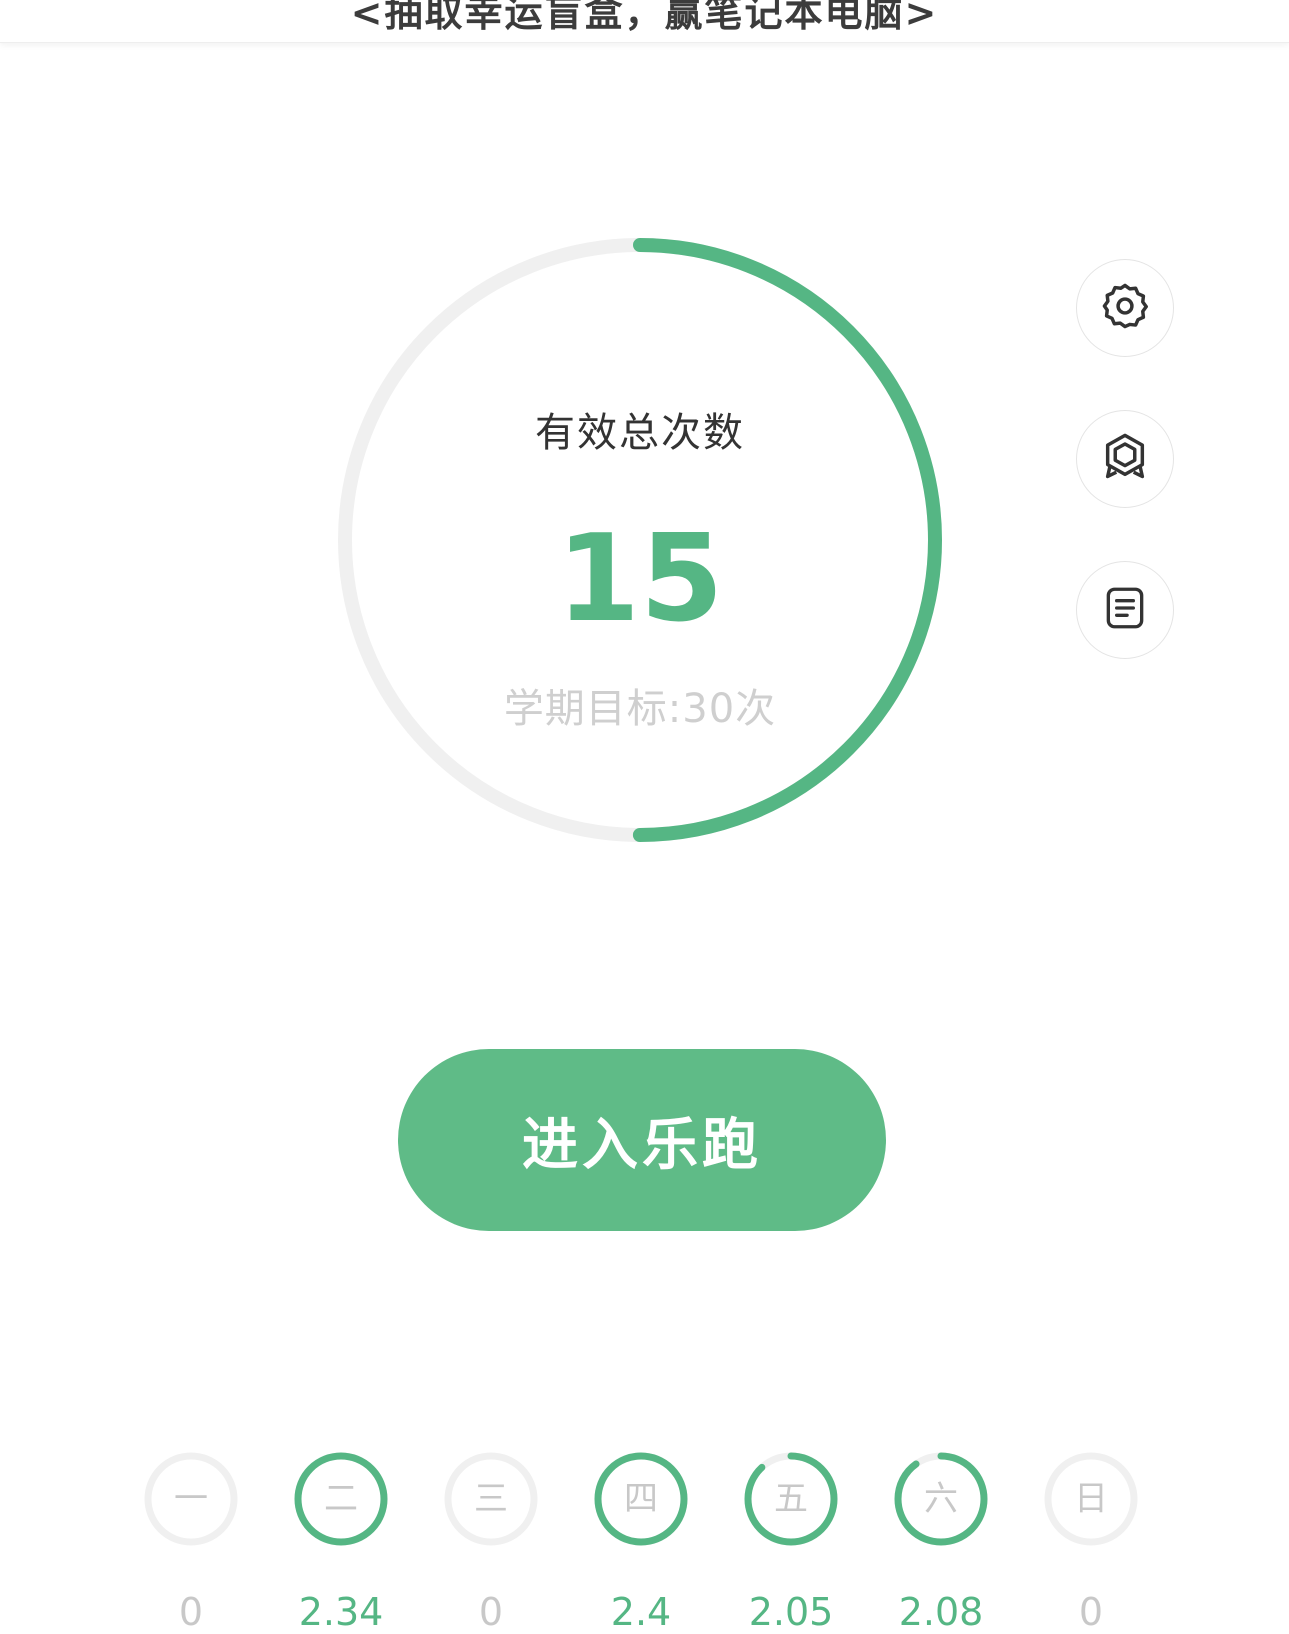 The image size is (1289, 1634). Describe the element at coordinates (791, 1612) in the screenshot. I see `week-day-distance: 2.05` at that location.